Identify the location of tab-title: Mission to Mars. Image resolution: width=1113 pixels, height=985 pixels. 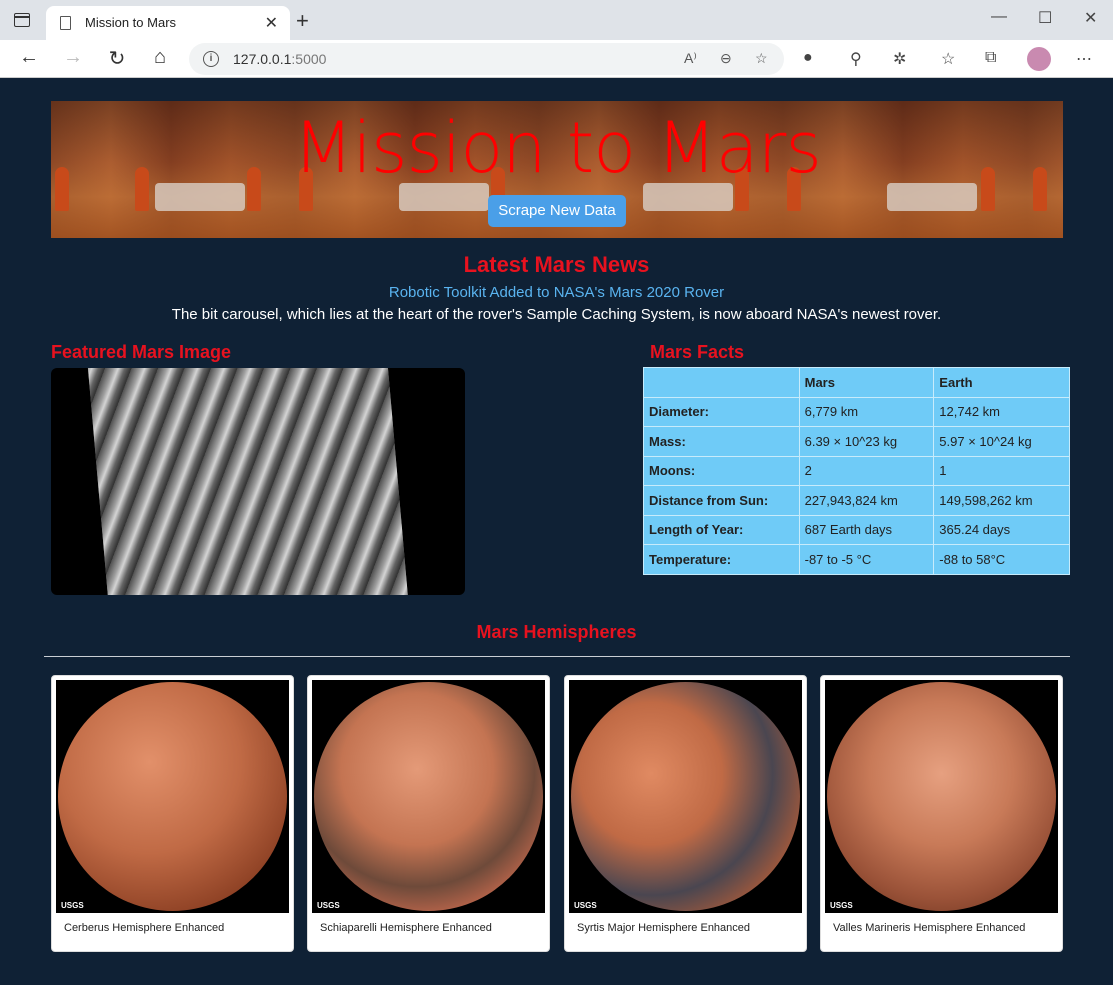
(131, 22).